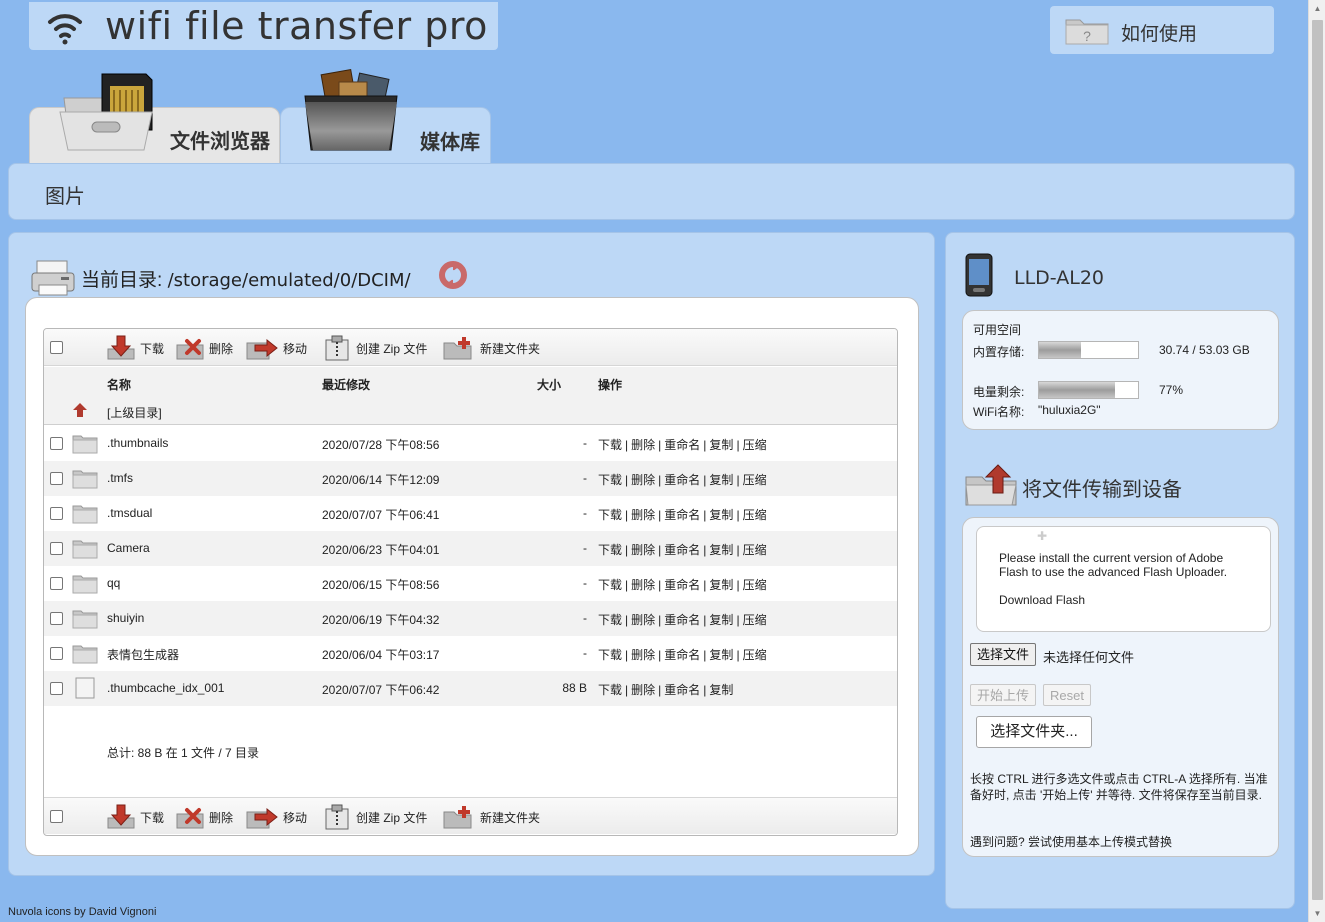 The width and height of the screenshot is (1325, 922). Describe the element at coordinates (1317, 913) in the screenshot. I see `scroll-down-arrow-icon: ▼` at that location.